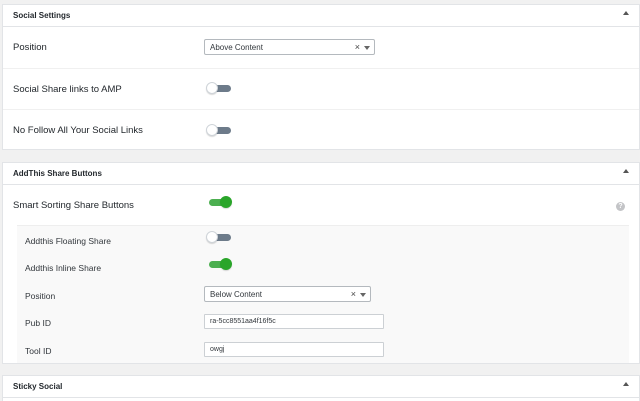 Image resolution: width=640 pixels, height=401 pixels. What do you see at coordinates (68, 241) in the screenshot?
I see `floating-share-label: Addthis Floating Share` at bounding box center [68, 241].